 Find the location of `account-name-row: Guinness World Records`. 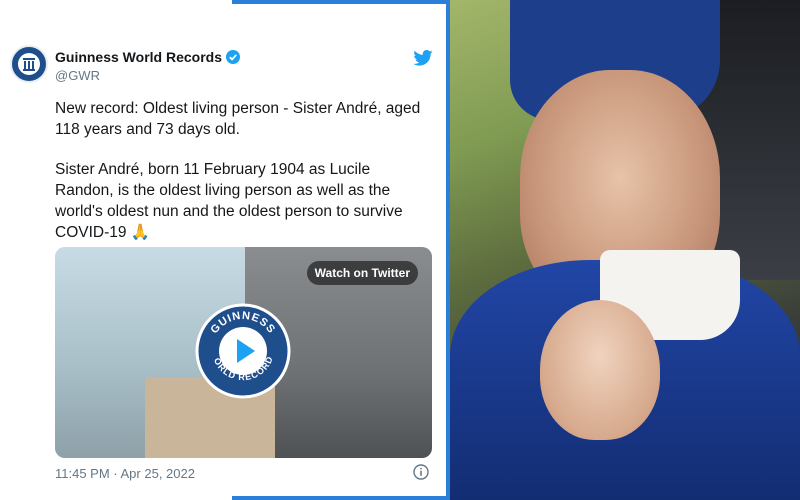

account-name-row: Guinness World Records is located at coordinates (147, 57).